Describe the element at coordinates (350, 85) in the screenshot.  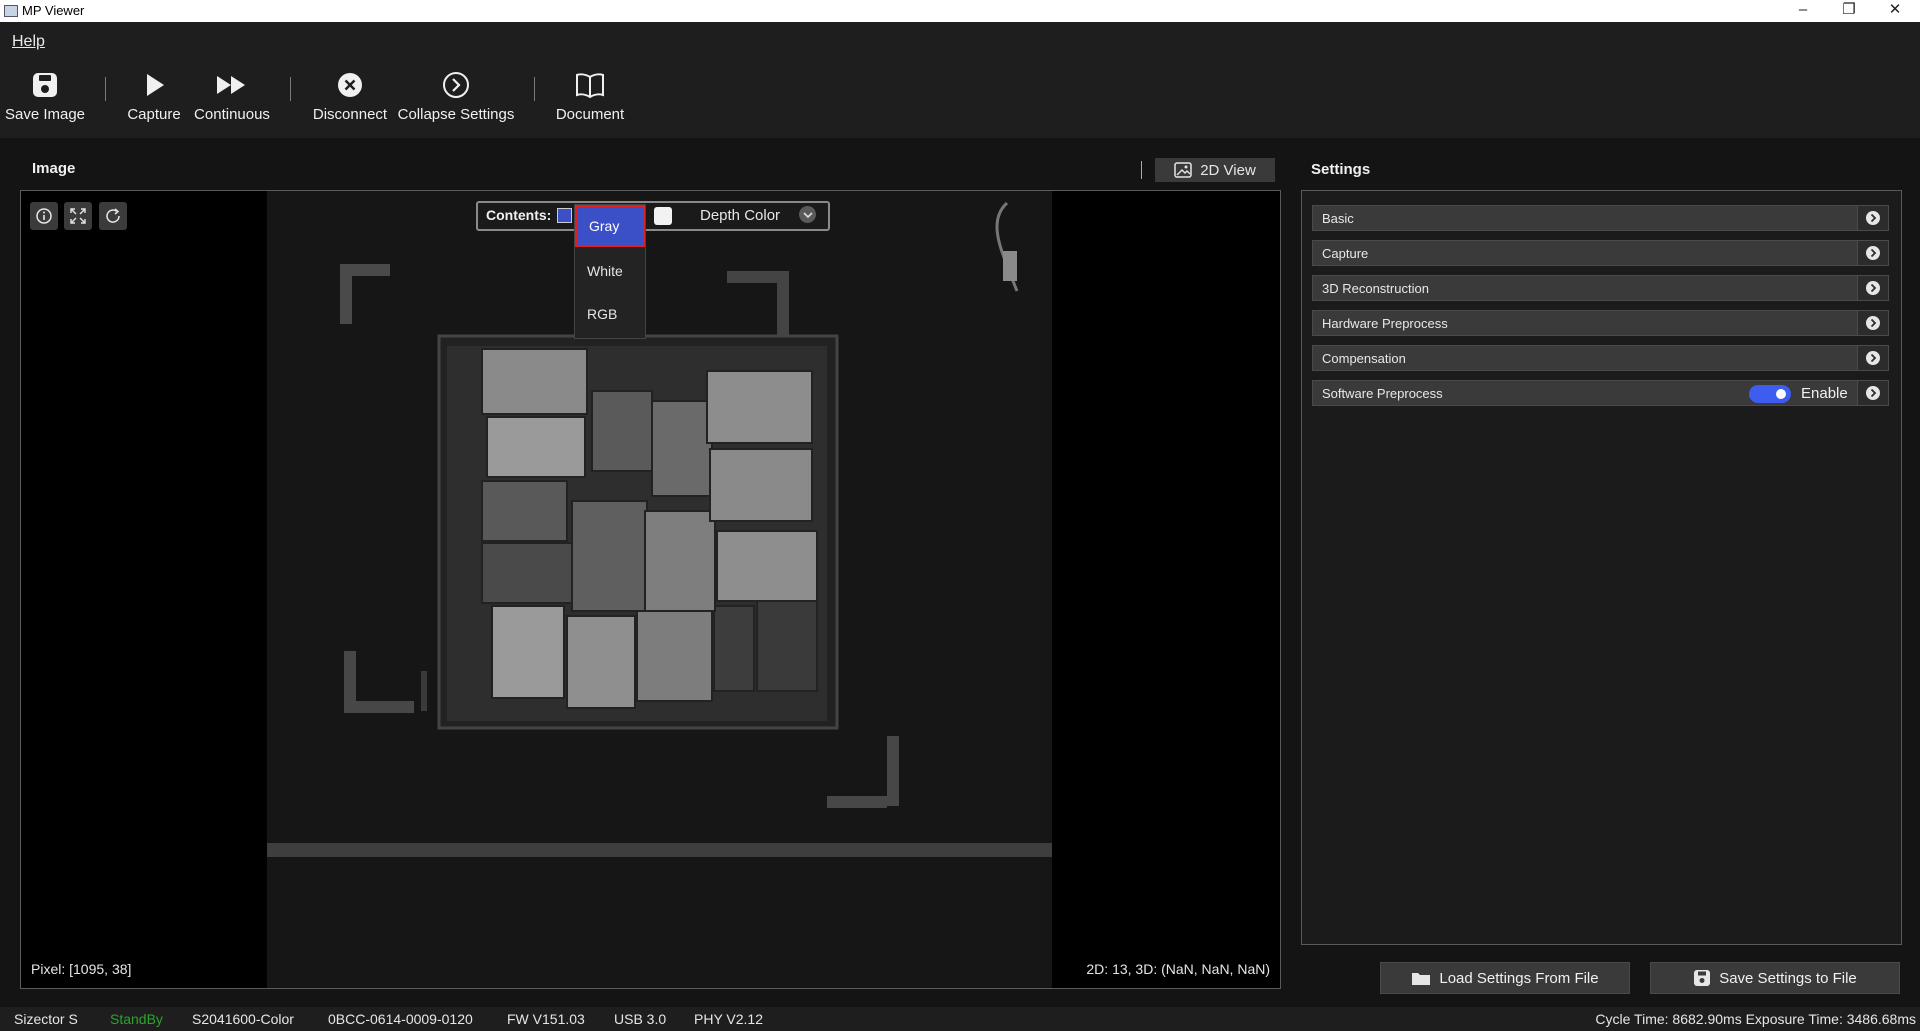
I see `disconnect-icon` at that location.